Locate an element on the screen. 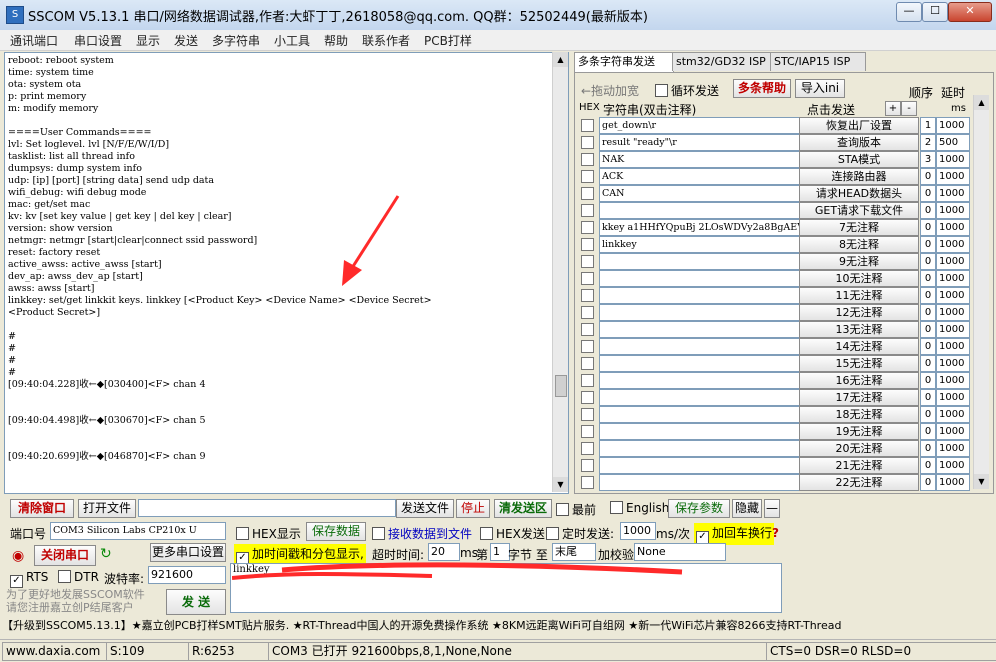  checksum-select: None is located at coordinates (680, 552).